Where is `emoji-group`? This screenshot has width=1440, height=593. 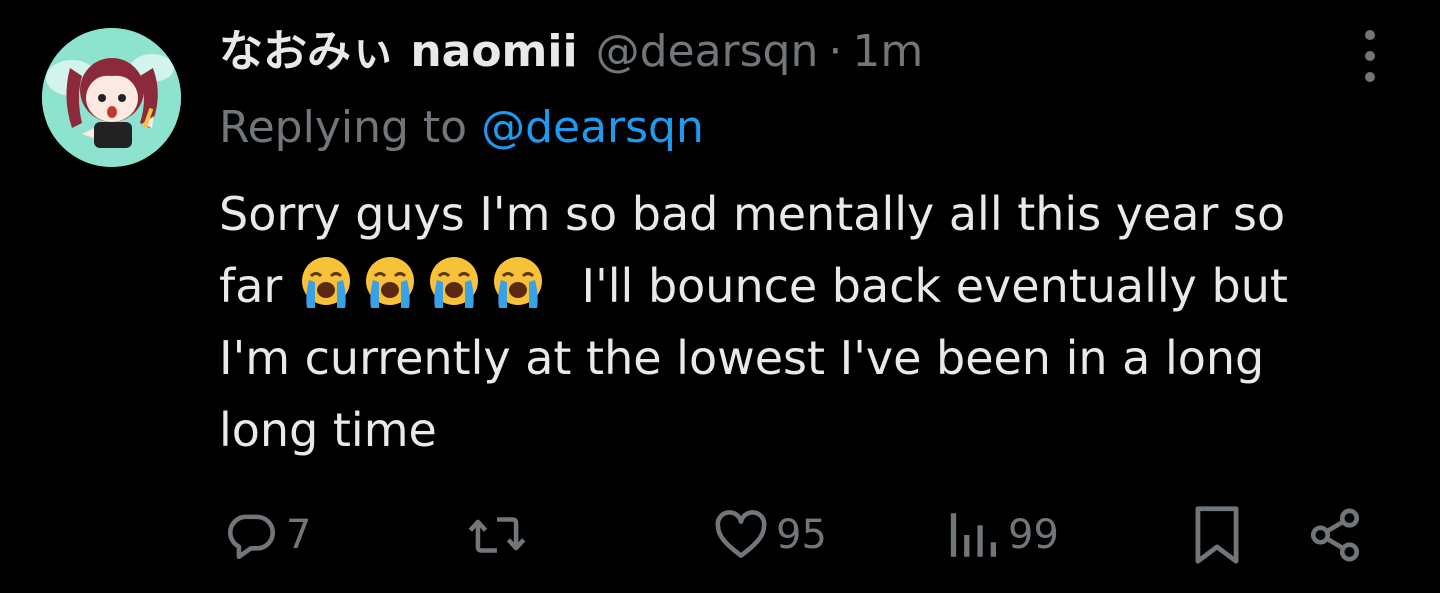
emoji-group is located at coordinates (432, 285).